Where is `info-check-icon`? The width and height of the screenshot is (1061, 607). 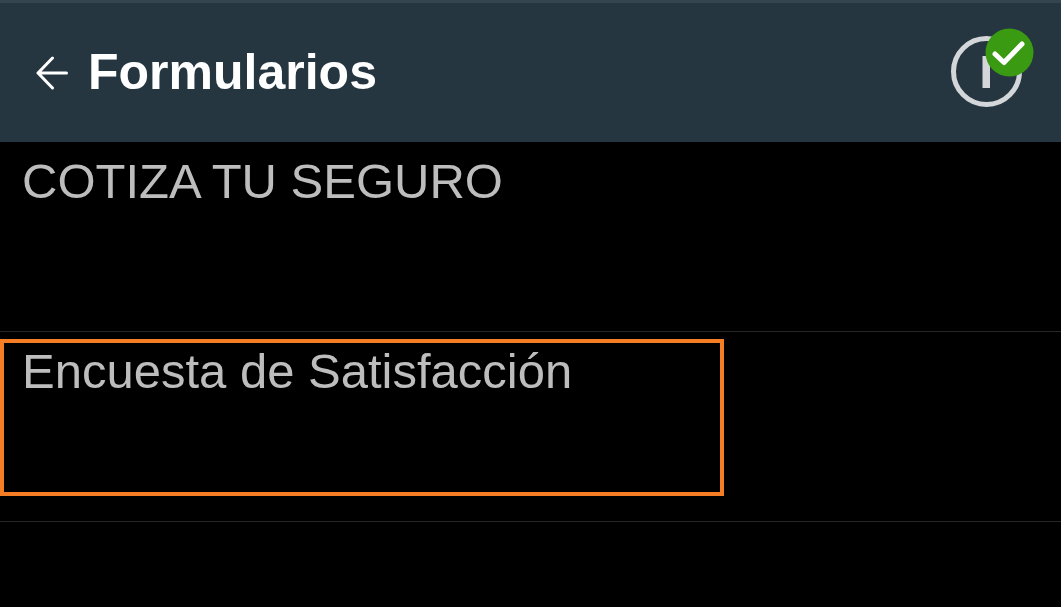
info-check-icon is located at coordinates (992, 68).